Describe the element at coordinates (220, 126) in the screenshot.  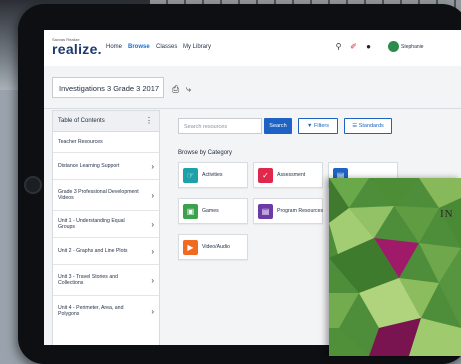
I see `search-input: Search resources` at that location.